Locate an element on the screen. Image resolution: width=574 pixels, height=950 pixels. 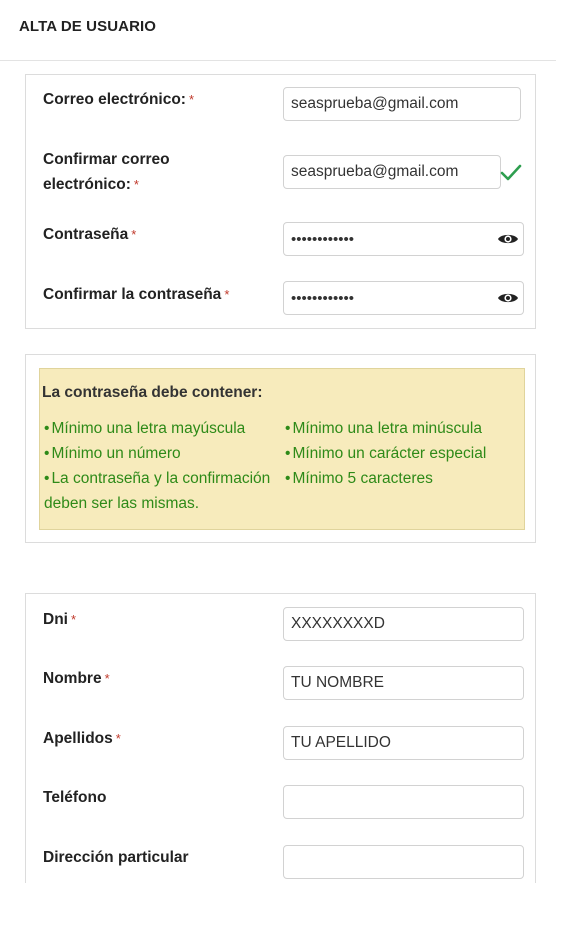
confirm-email-label: Confirmar correo electrónico: * is located at coordinates (138, 172).